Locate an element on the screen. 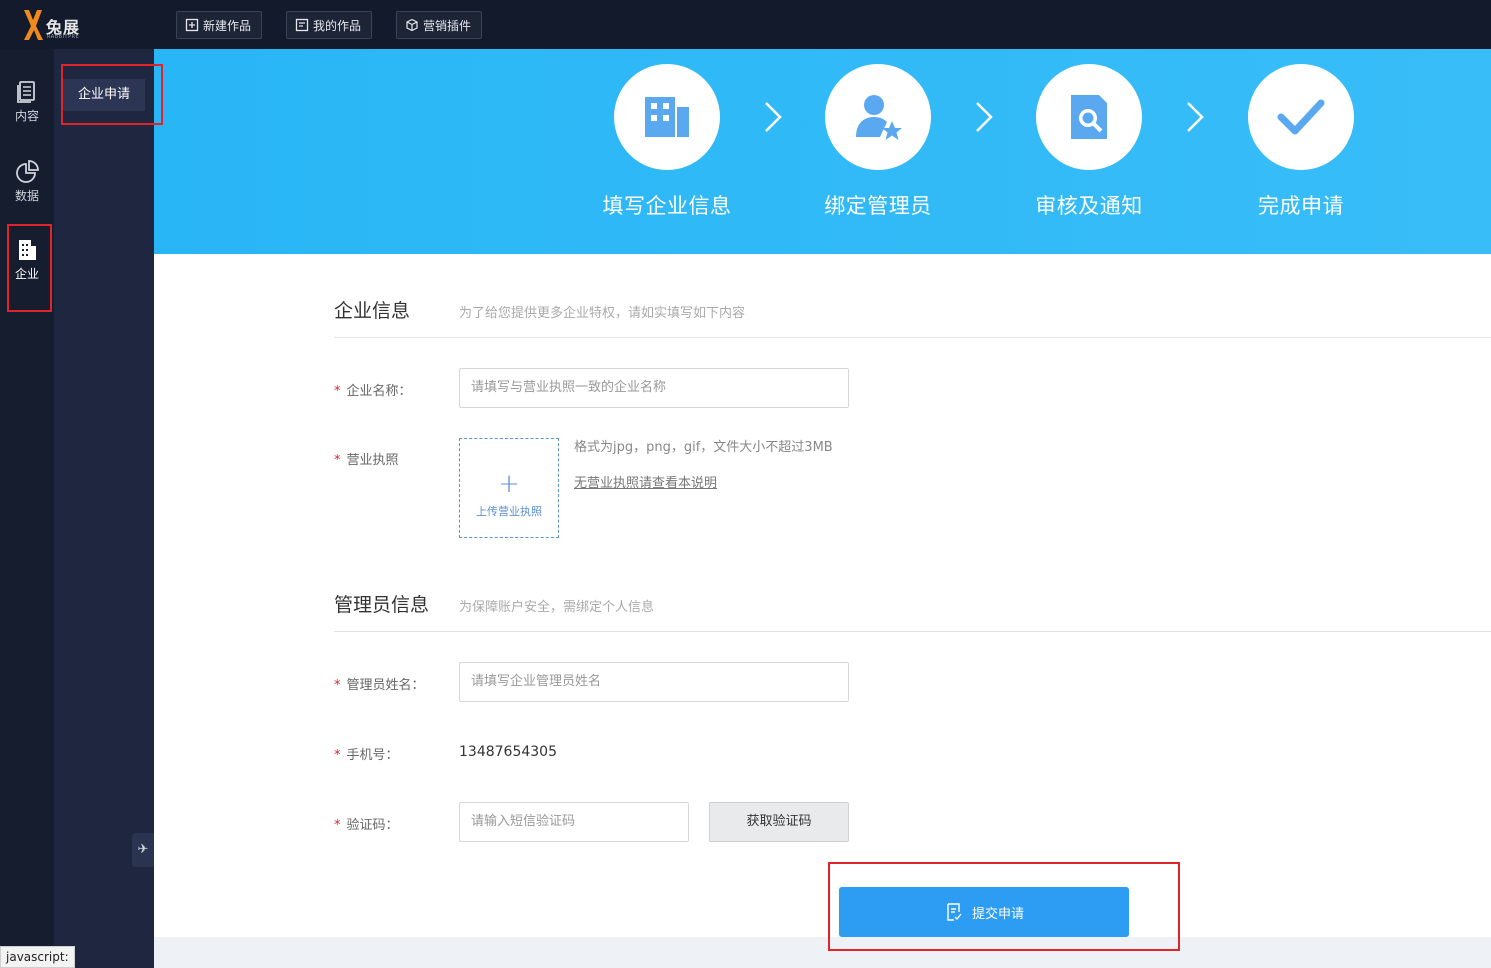 This screenshot has height=968, width=1491. step-label: 绑定管理员 is located at coordinates (878, 206).